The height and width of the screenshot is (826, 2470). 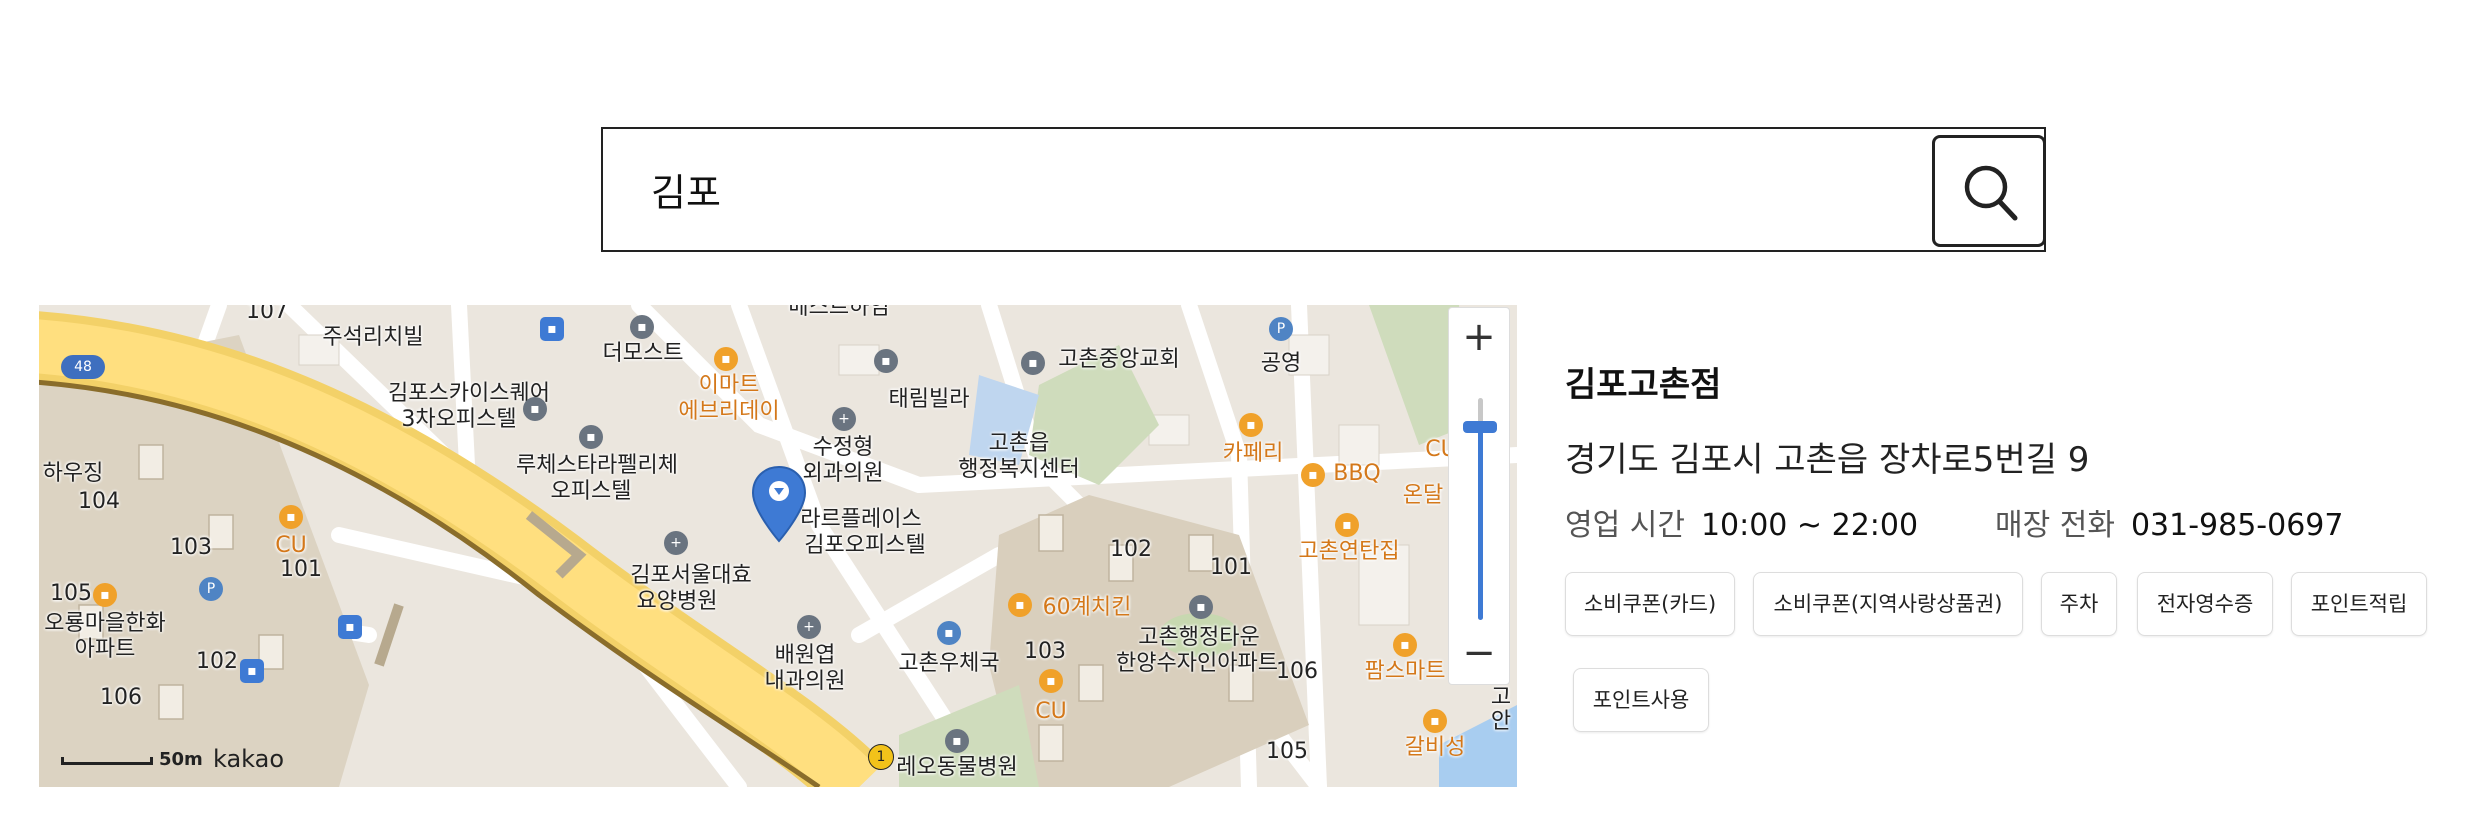 What do you see at coordinates (1357, 473) in the screenshot?
I see `map-label: BBQ` at bounding box center [1357, 473].